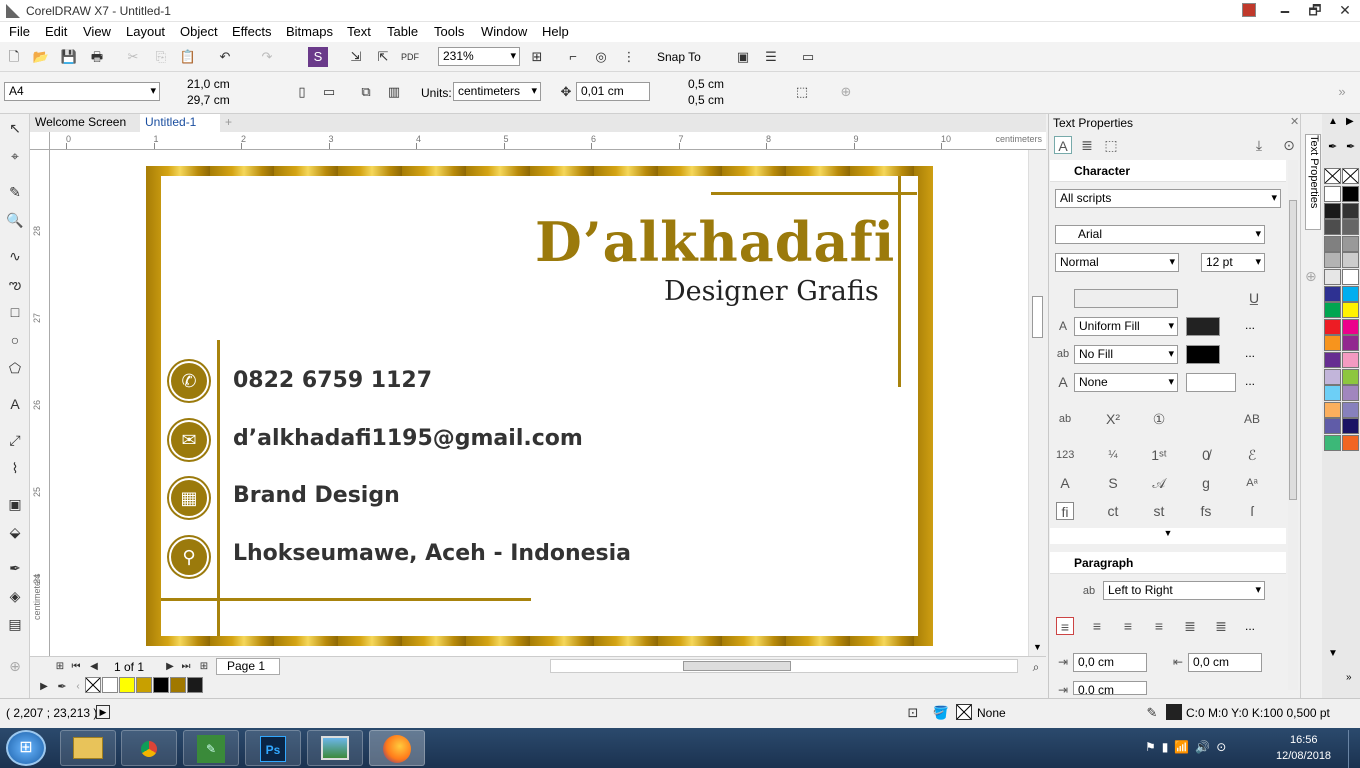  Describe the element at coordinates (1126, 382) in the screenshot. I see `outline-select: None` at that location.